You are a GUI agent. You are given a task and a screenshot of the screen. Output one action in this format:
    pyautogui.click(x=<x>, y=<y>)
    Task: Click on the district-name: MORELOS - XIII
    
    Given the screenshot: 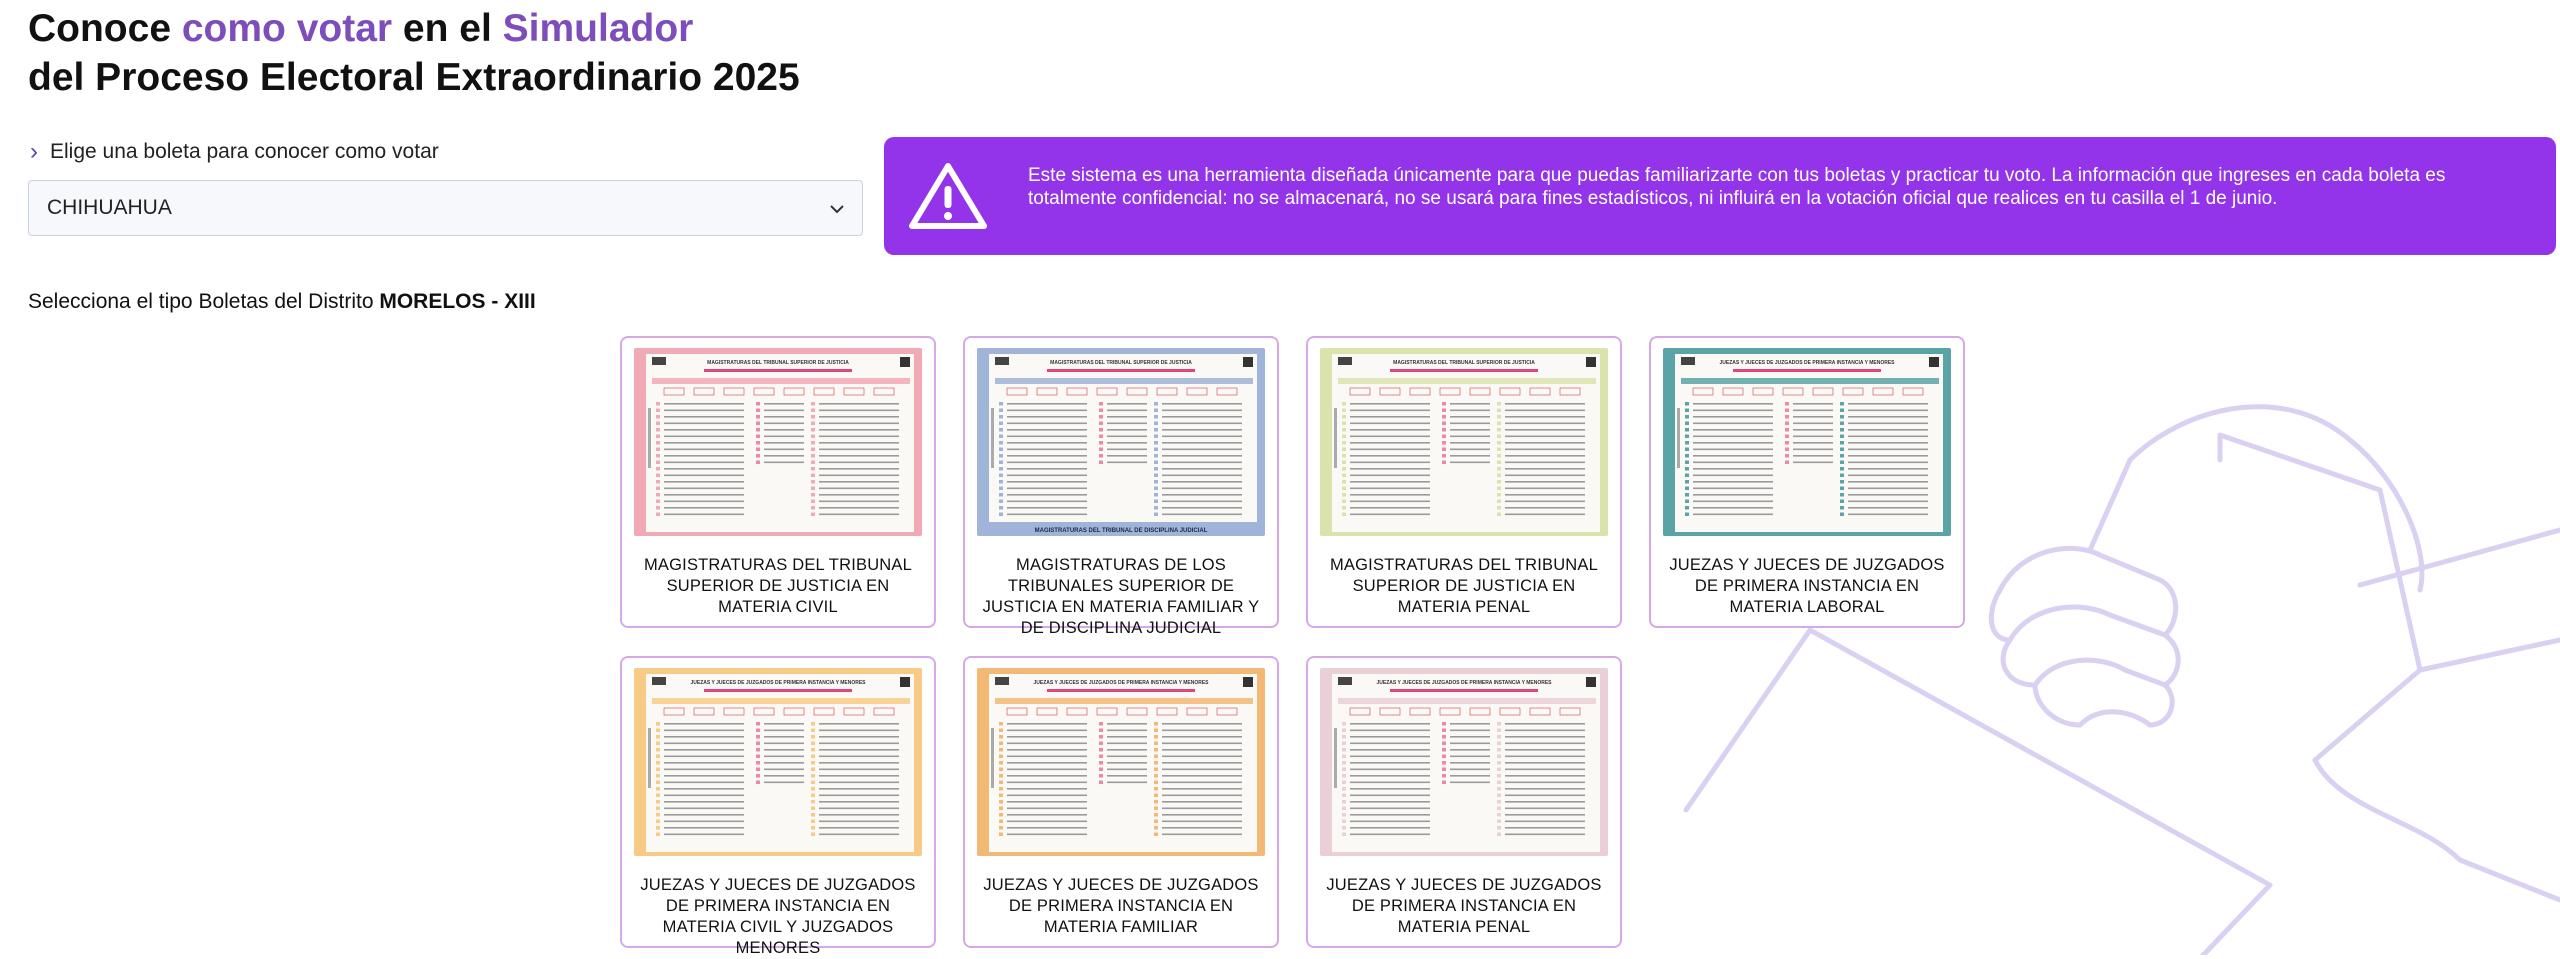 What is the action you would take?
    pyautogui.click(x=457, y=301)
    